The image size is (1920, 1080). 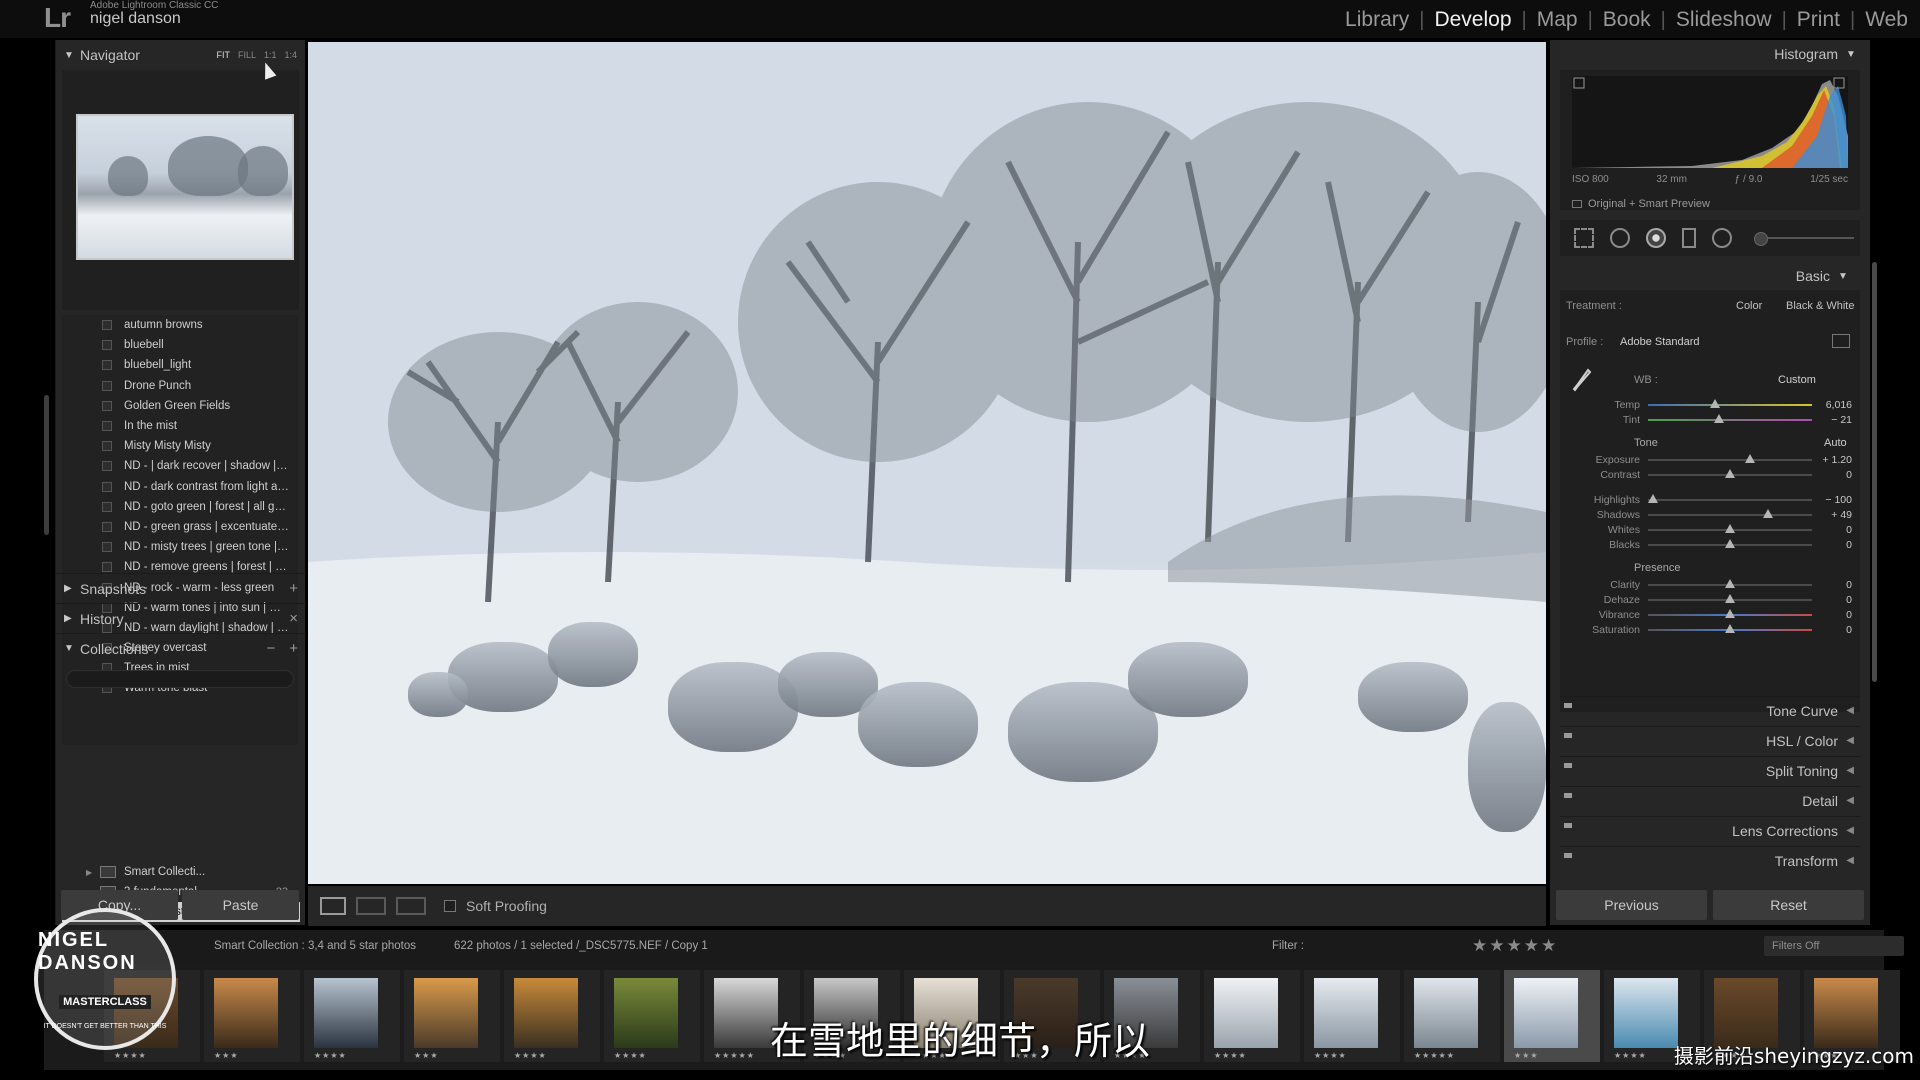 What do you see at coordinates (1627, 20) in the screenshot?
I see `module-book: Book` at bounding box center [1627, 20].